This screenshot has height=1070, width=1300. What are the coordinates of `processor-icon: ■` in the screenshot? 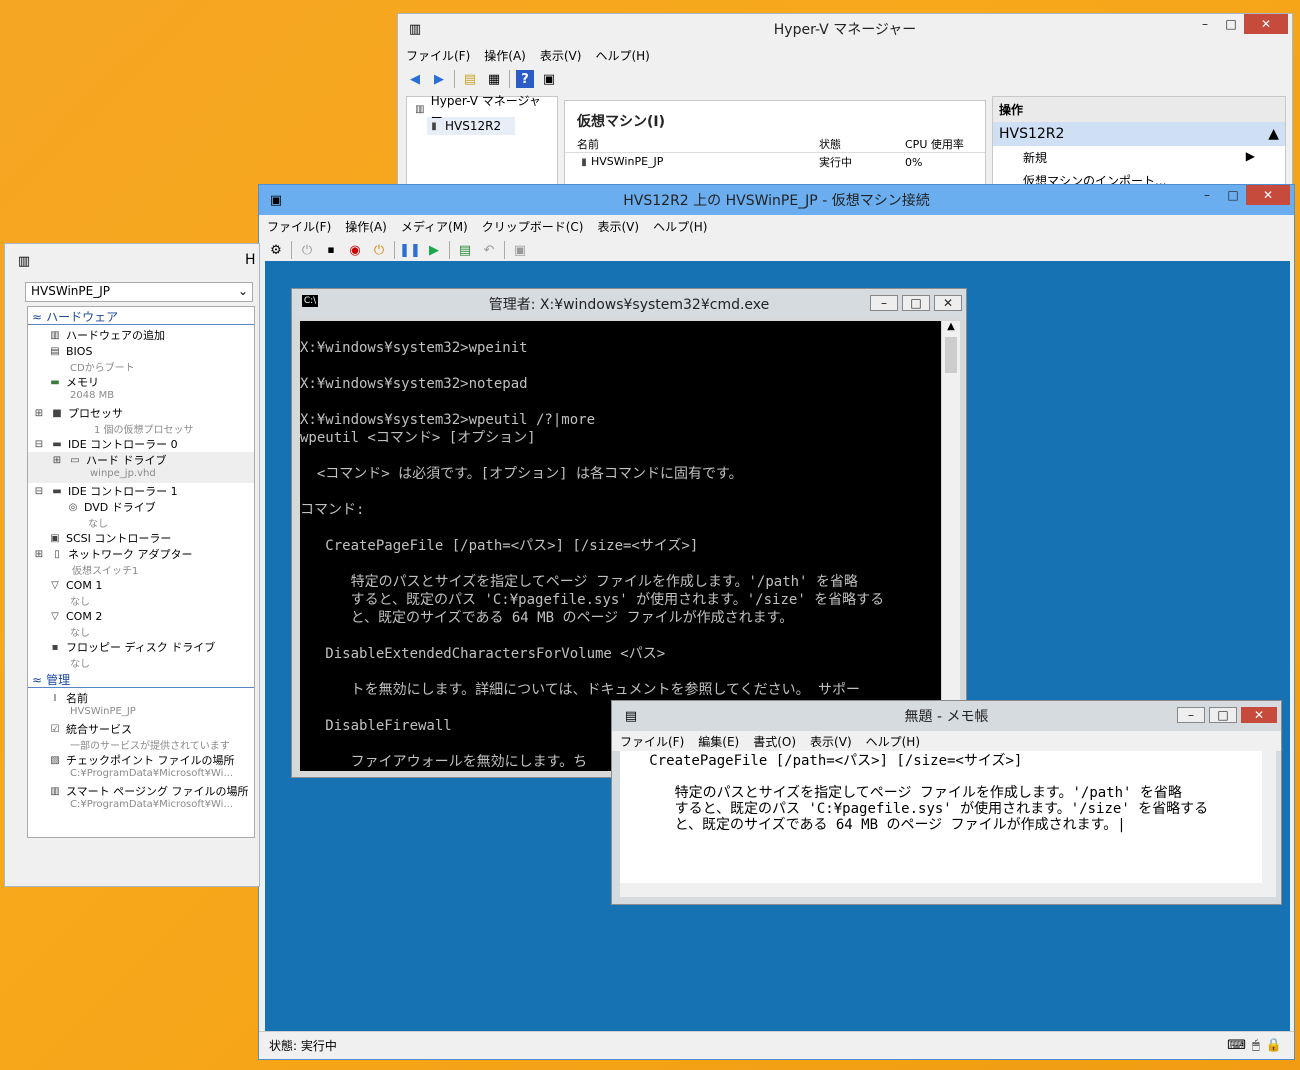 It's located at (57, 413).